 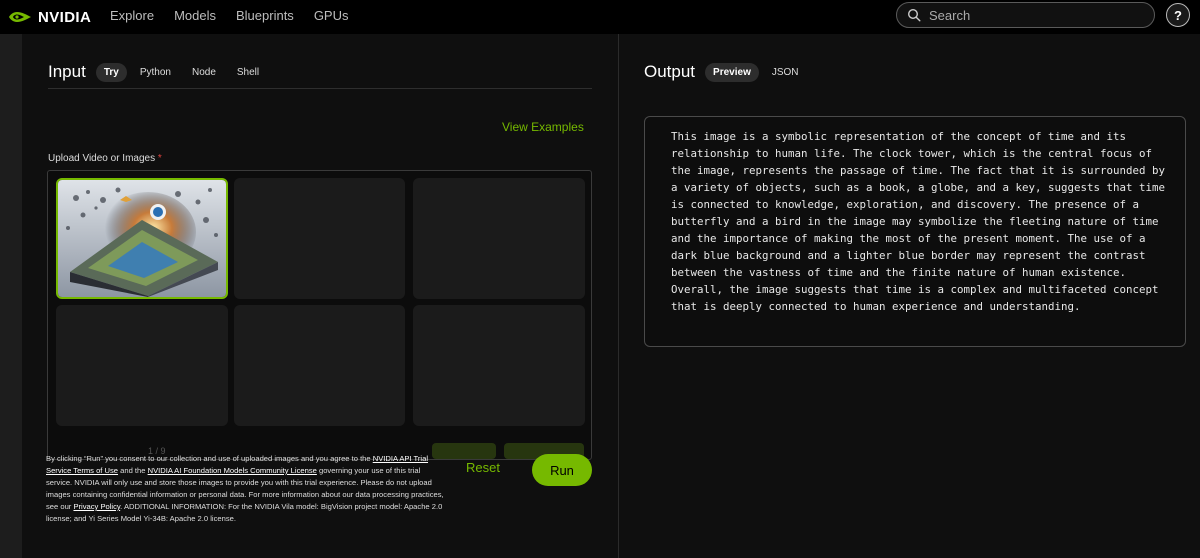 I want to click on nav-item-blueprints: Blueprints, so click(x=265, y=16).